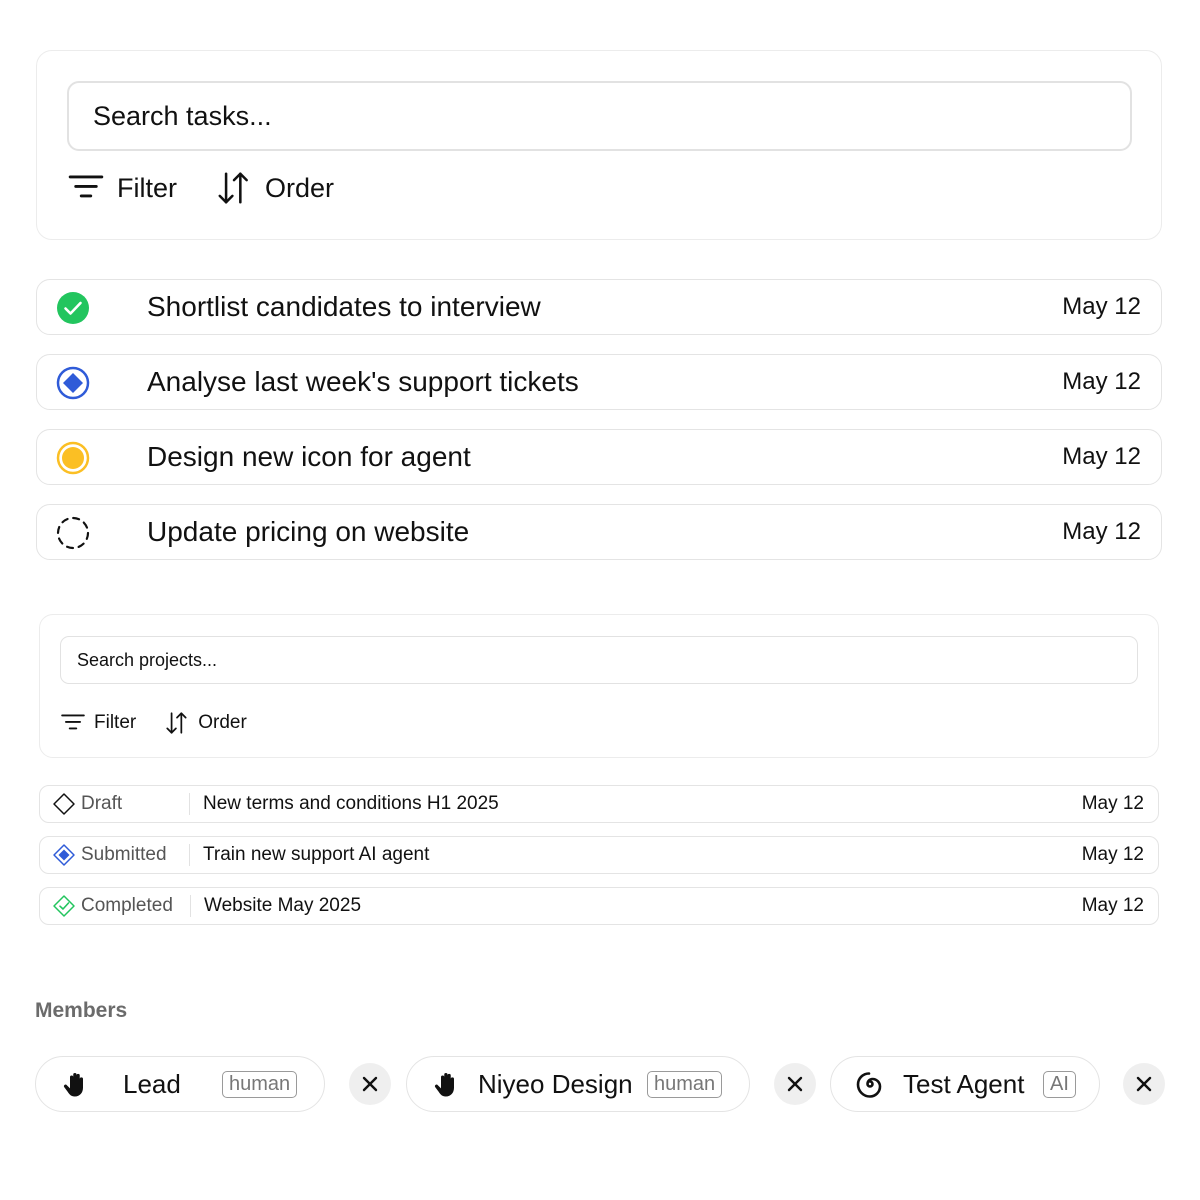 Image resolution: width=1200 pixels, height=1200 pixels. What do you see at coordinates (1059, 1084) in the screenshot?
I see `member-type-badge: AI` at bounding box center [1059, 1084].